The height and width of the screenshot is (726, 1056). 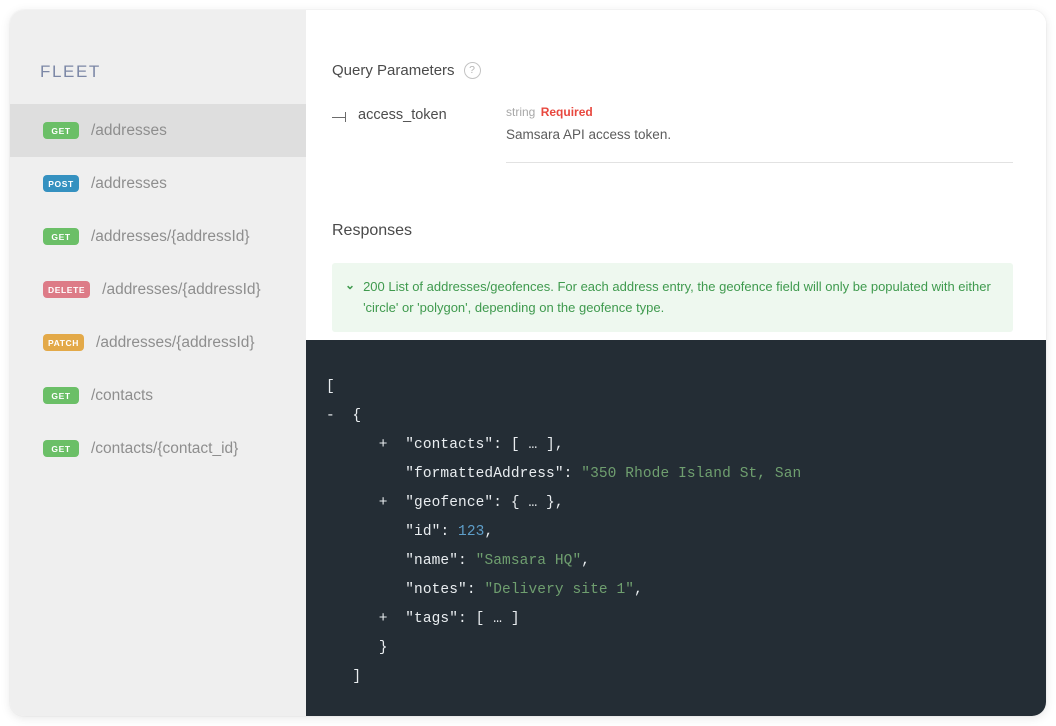 I want to click on code-line: "id": 123,, so click(x=409, y=532).